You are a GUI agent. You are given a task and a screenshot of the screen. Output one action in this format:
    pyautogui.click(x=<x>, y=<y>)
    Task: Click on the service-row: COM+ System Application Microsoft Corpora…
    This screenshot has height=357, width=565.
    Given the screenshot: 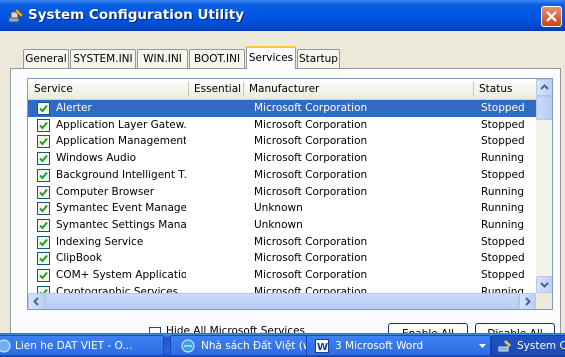 What is the action you would take?
    pyautogui.click(x=282, y=275)
    